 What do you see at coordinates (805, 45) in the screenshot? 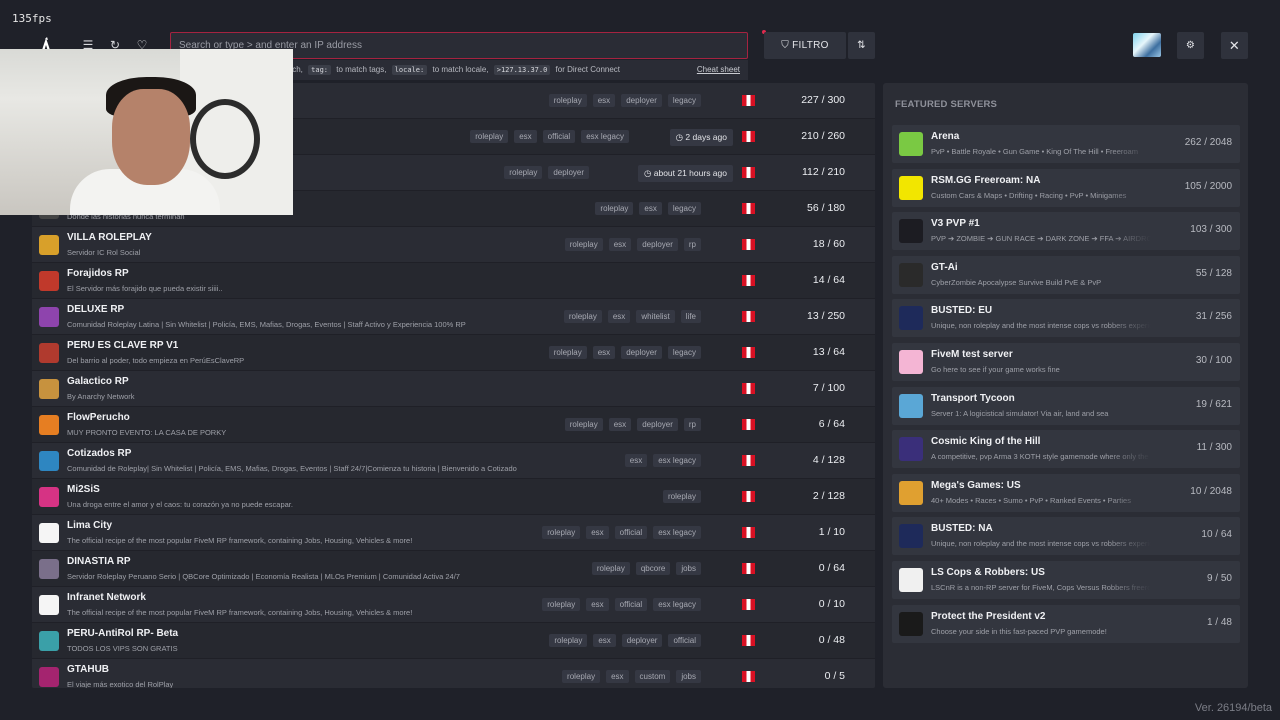
I see `filter-button: ⛉ FILTRO` at bounding box center [805, 45].